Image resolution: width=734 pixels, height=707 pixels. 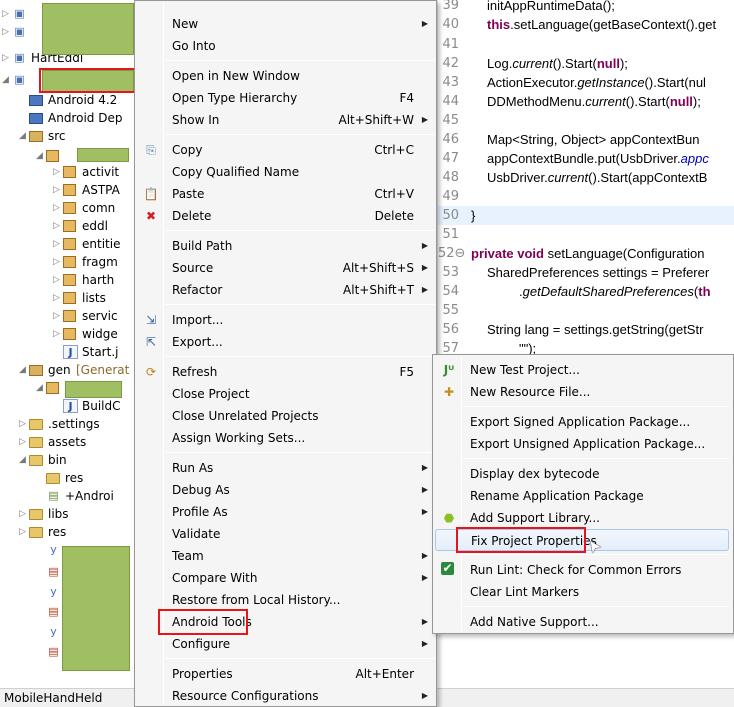 What do you see at coordinates (70, 136) in the screenshot?
I see `tree-row: ◢ src` at bounding box center [70, 136].